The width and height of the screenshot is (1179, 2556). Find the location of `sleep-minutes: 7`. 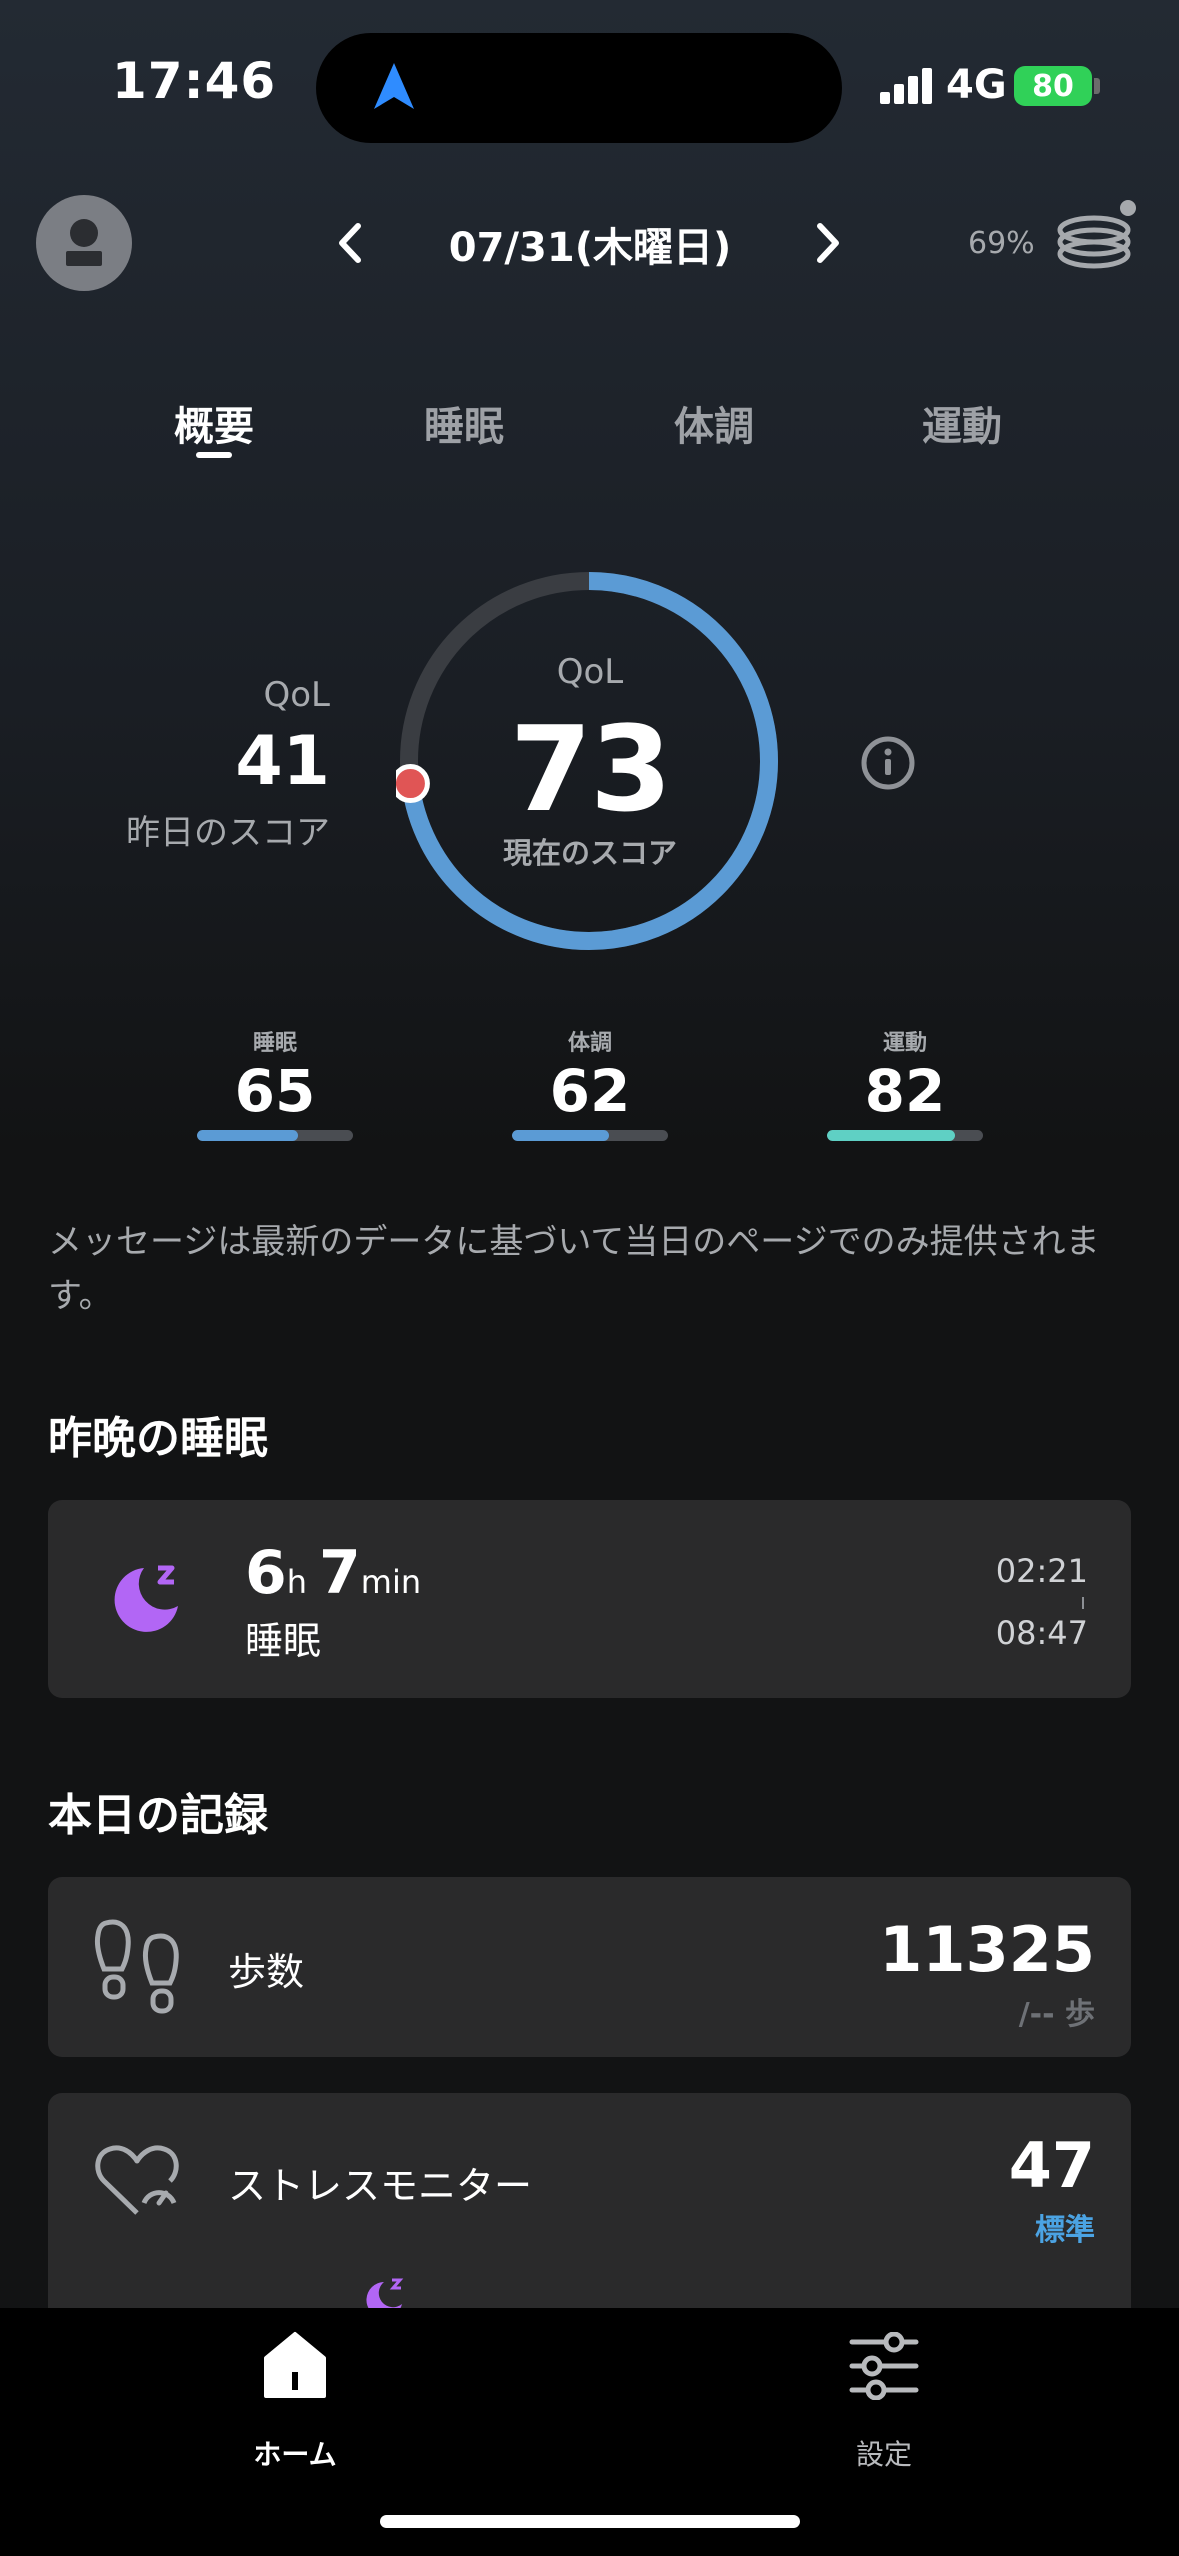

sleep-minutes: 7 is located at coordinates (340, 1573).